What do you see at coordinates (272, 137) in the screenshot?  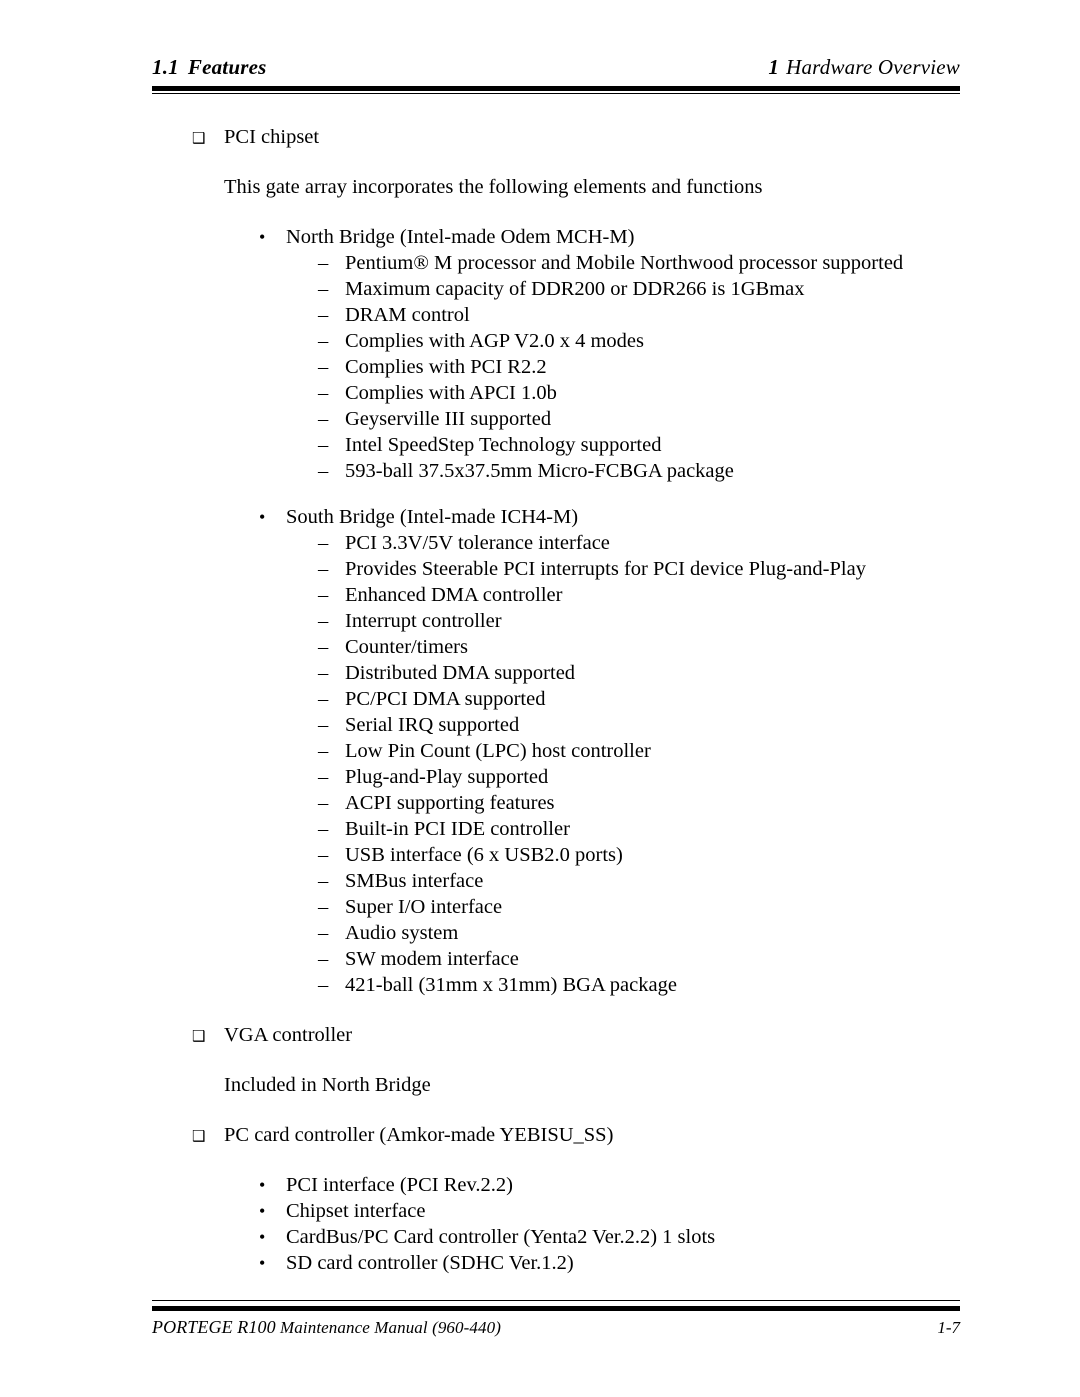 I see `item-text: PCI chipset` at bounding box center [272, 137].